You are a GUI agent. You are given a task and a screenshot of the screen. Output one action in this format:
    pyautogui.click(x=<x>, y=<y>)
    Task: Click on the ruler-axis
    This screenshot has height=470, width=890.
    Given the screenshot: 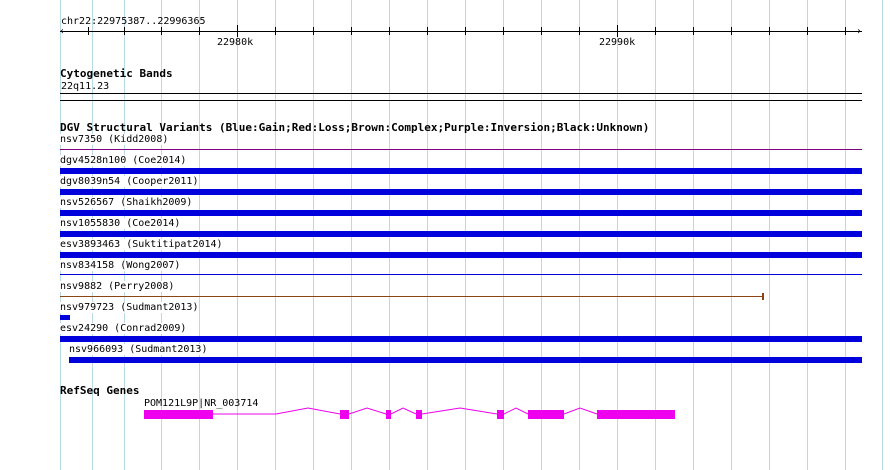 What is the action you would take?
    pyautogui.click(x=461, y=31)
    